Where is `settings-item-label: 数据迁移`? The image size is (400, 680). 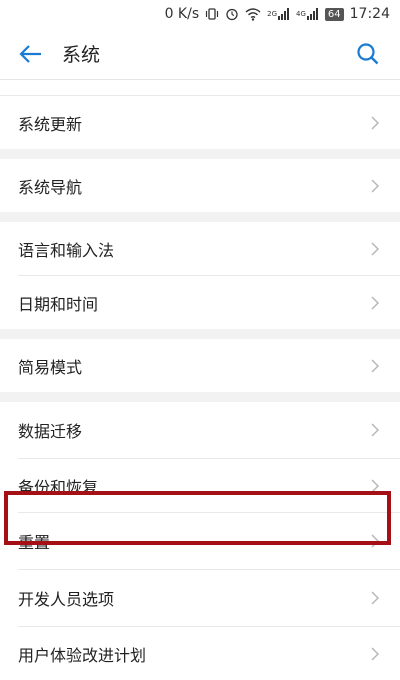 settings-item-label: 数据迁移 is located at coordinates (50, 431).